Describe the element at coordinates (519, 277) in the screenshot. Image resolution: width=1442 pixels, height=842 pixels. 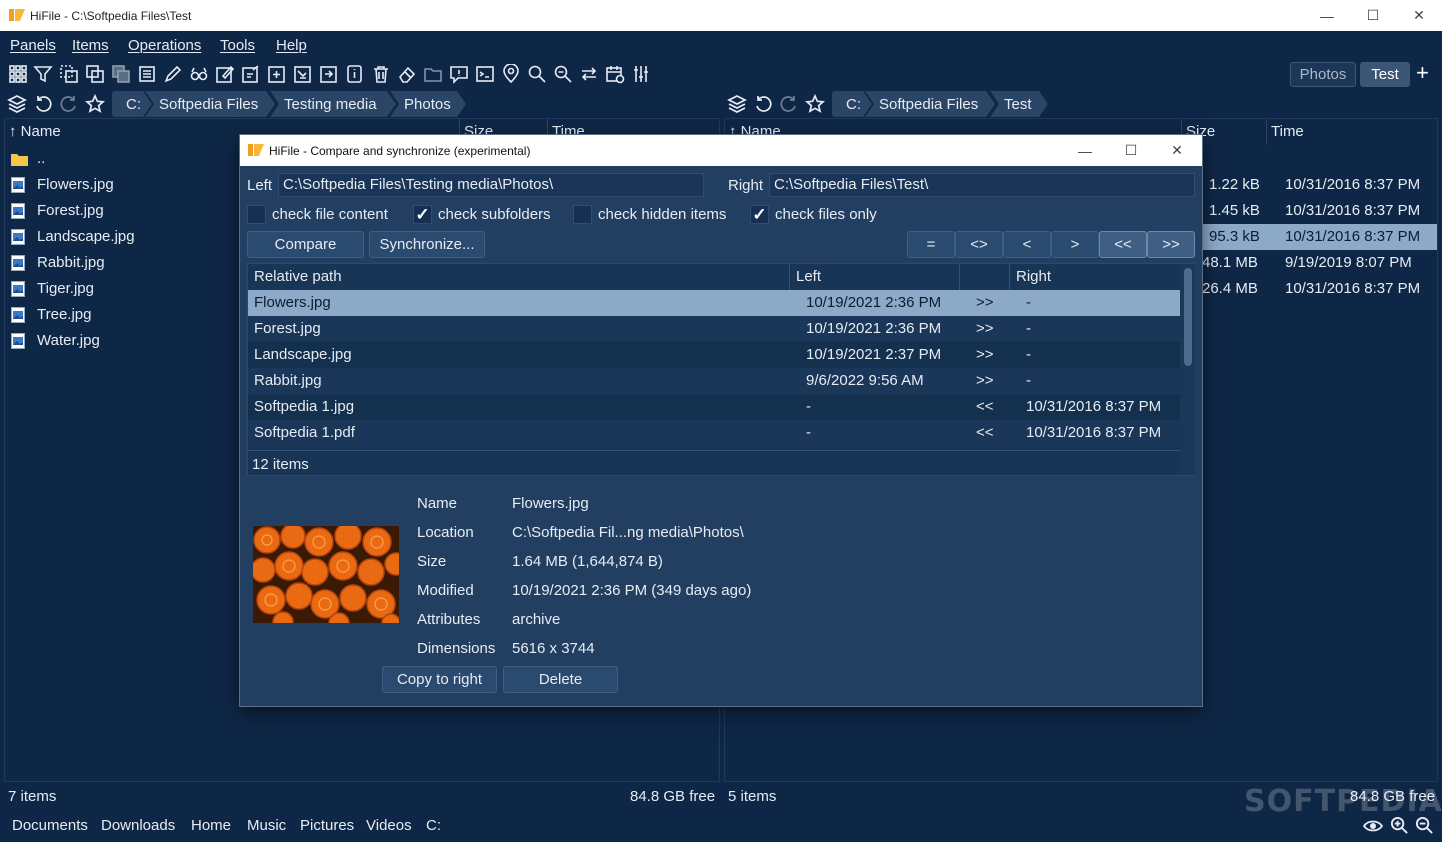
I see `column-relative-path: Relative path` at that location.